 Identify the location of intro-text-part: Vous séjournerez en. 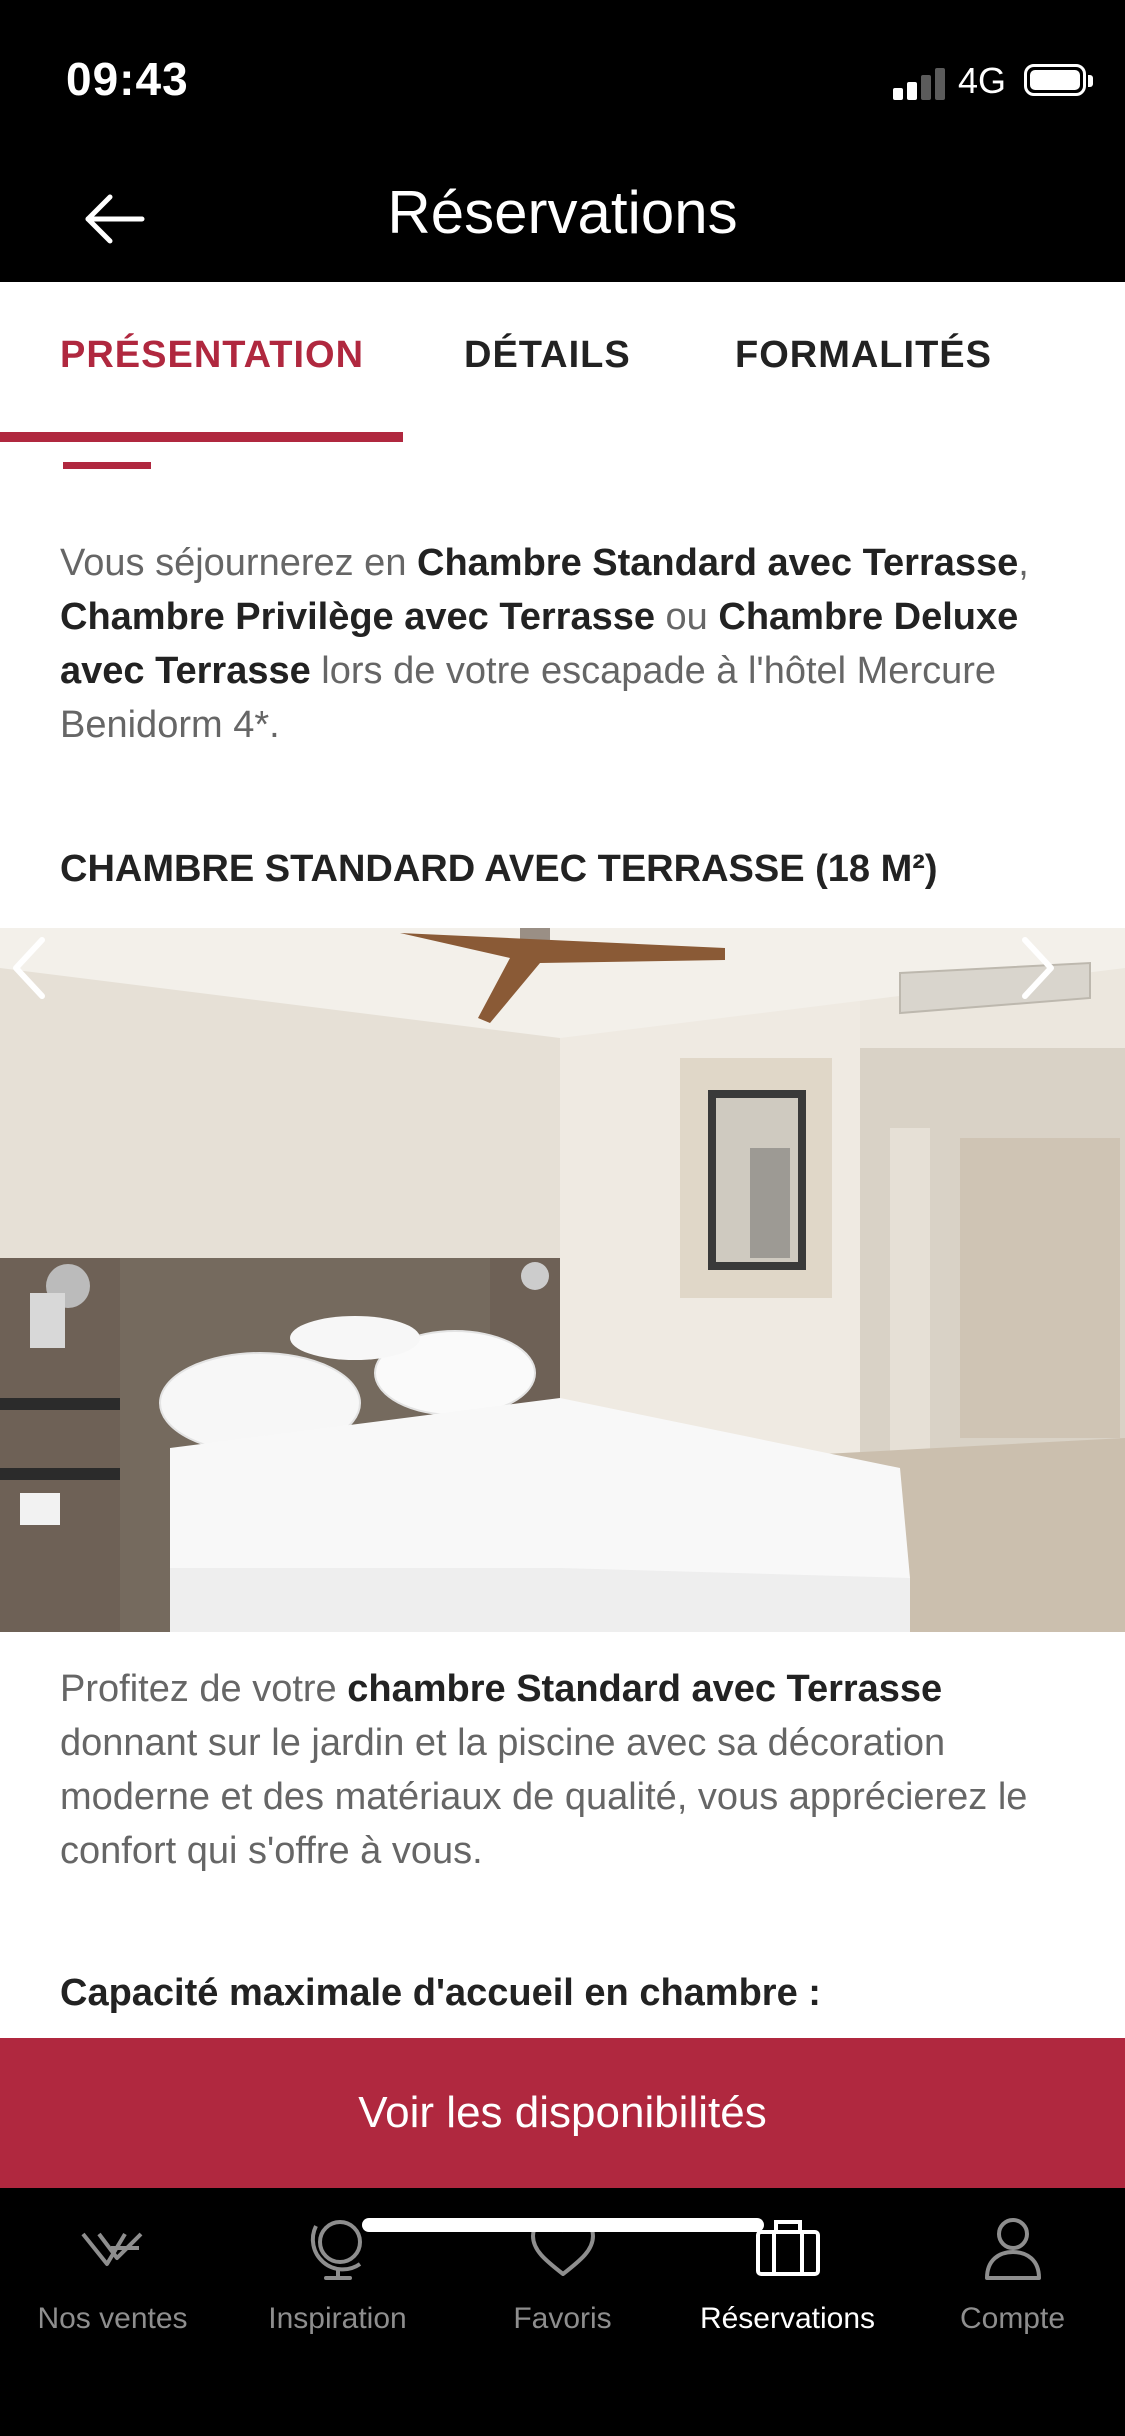
(239, 563).